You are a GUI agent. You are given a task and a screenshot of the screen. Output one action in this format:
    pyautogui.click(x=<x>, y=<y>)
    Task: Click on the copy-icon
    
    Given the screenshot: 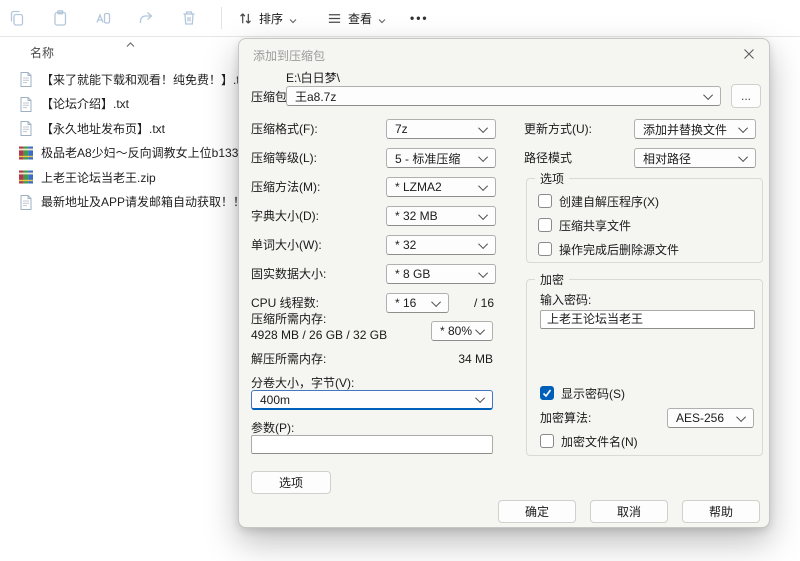 What is the action you would take?
    pyautogui.click(x=17, y=18)
    